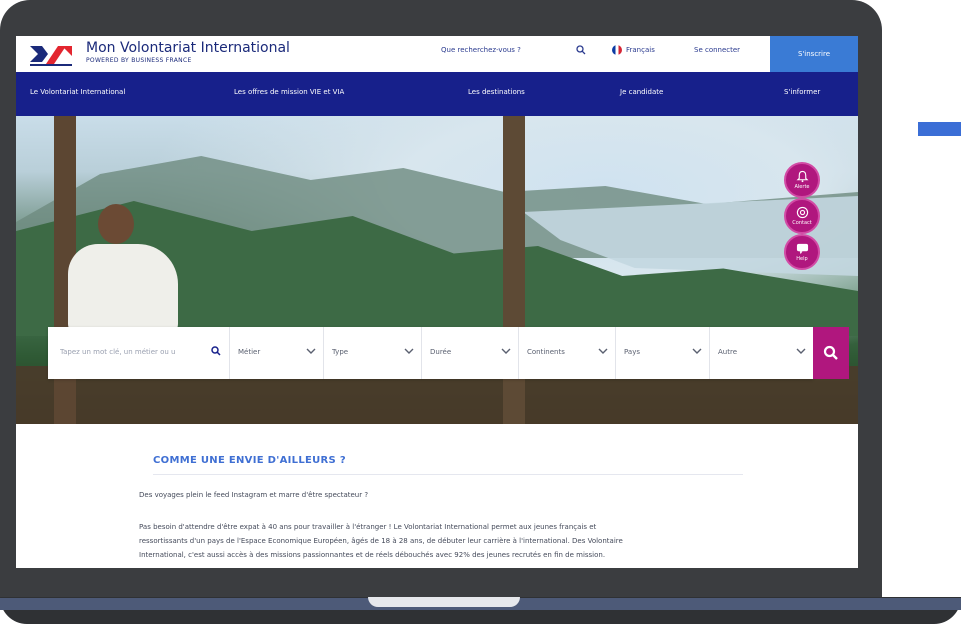 This screenshot has width=961, height=624. I want to click on nav-item-offres: Les offres de mission VIE et VIA, so click(289, 92).